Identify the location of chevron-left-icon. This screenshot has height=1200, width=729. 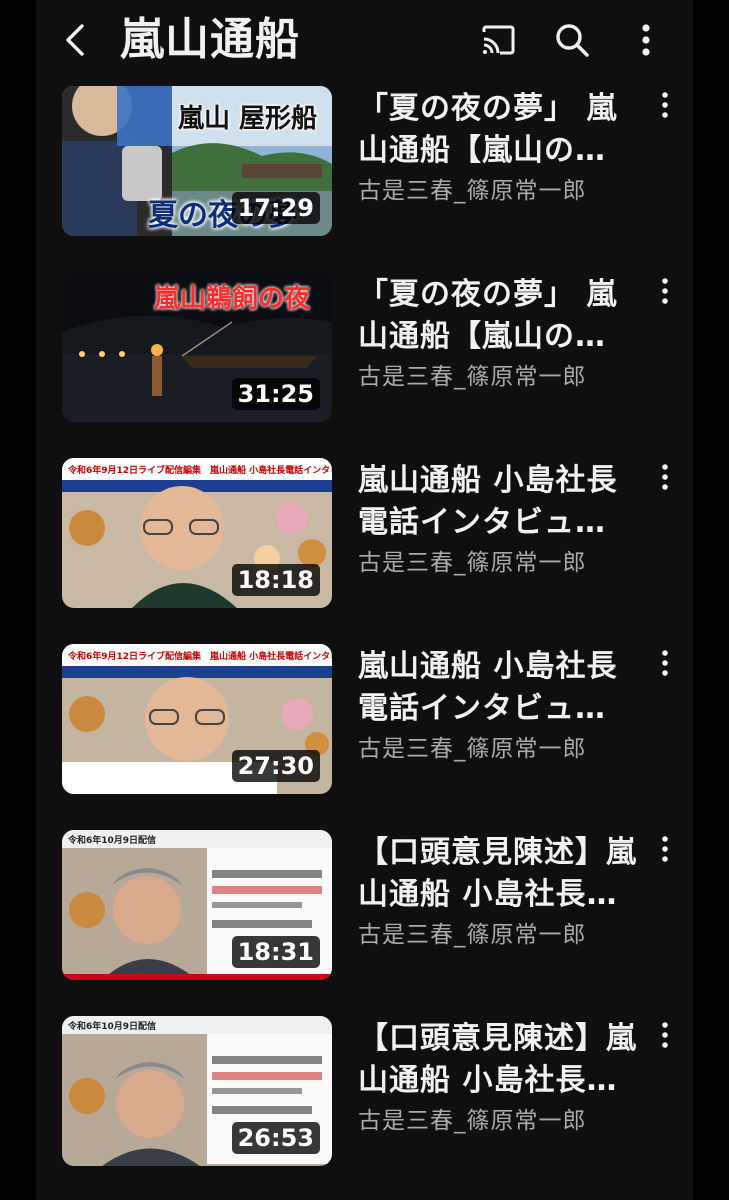
(75, 40).